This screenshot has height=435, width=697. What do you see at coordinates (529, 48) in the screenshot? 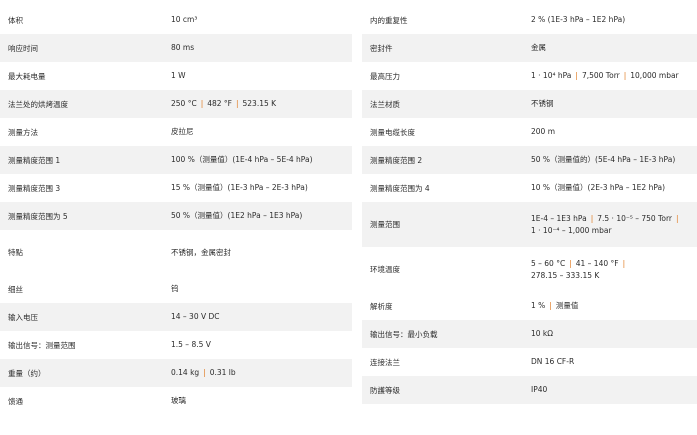
I see `spec-row: 密封件 金属` at bounding box center [529, 48].